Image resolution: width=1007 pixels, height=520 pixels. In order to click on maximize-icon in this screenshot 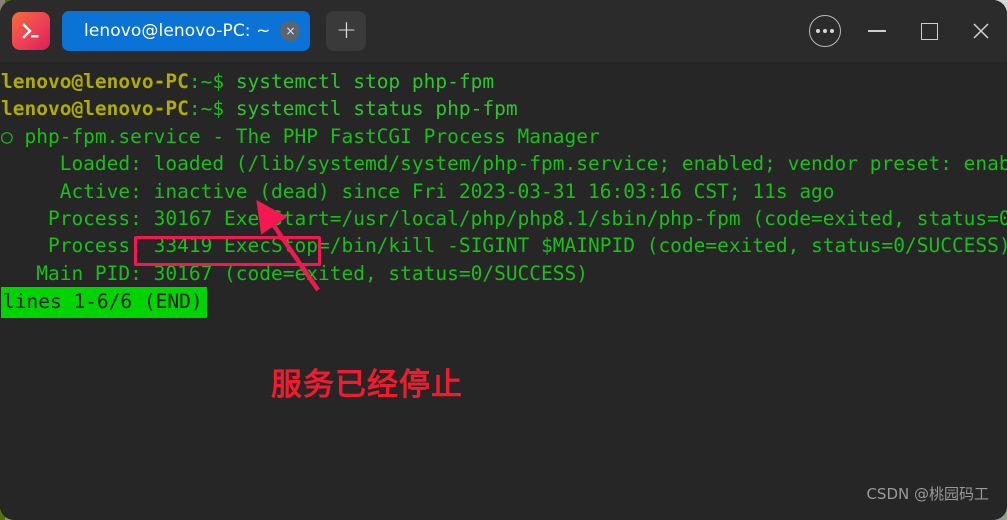, I will do `click(929, 31)`.